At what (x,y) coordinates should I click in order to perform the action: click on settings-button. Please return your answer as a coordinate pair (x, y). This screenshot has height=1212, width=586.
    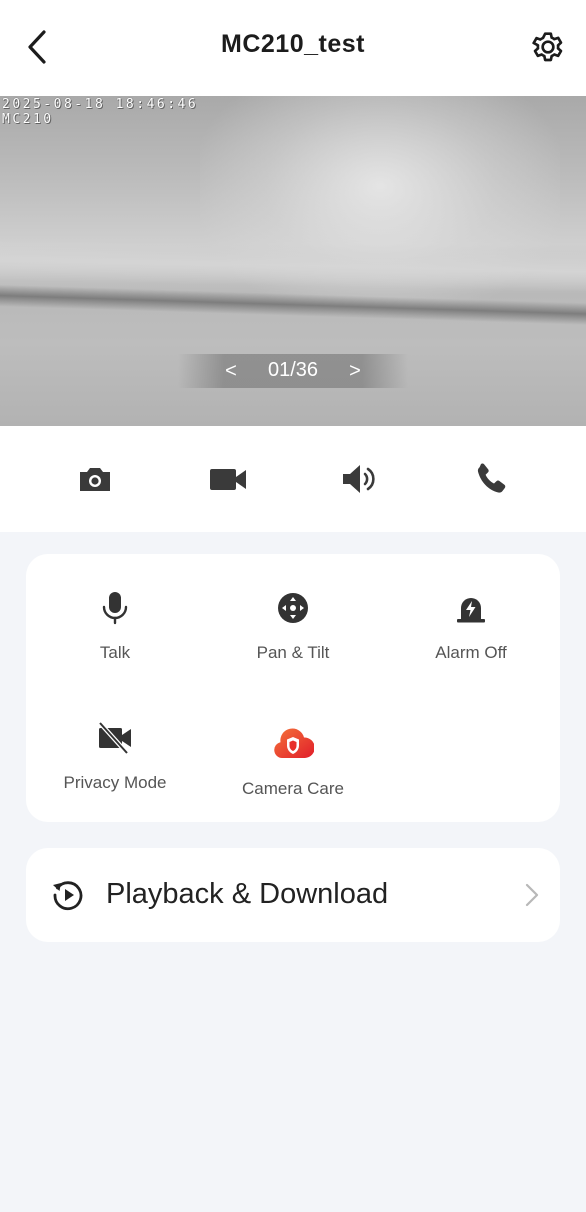
    Looking at the image, I should click on (548, 47).